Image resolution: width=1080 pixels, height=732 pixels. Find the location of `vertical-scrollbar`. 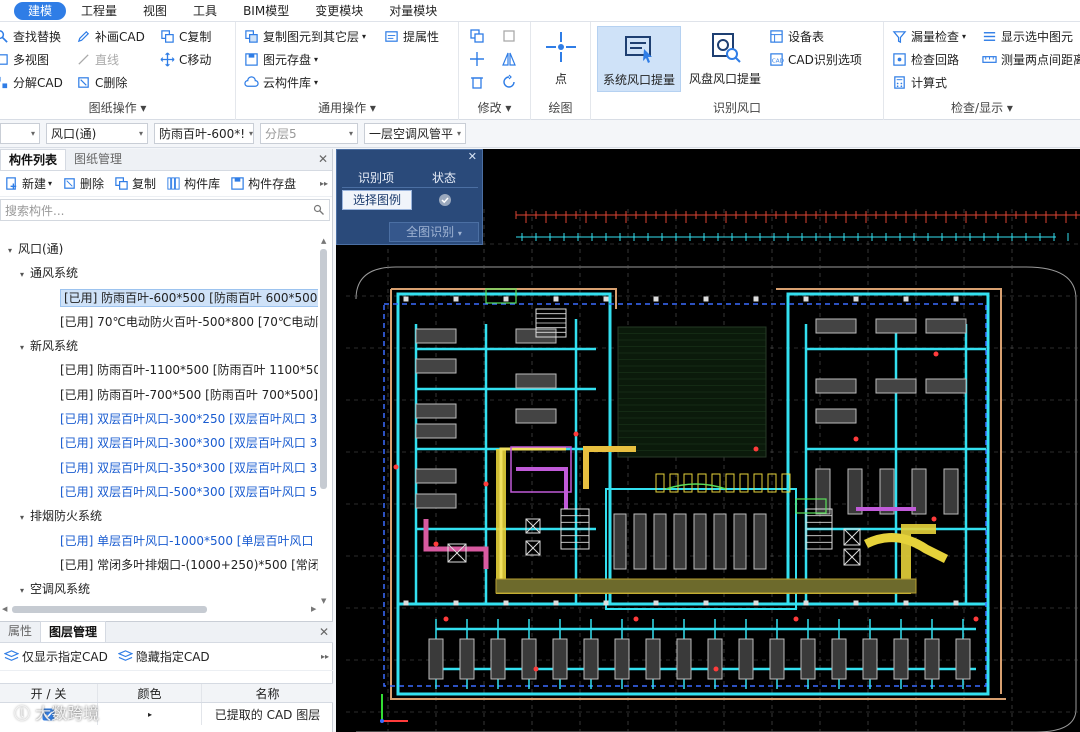

vertical-scrollbar is located at coordinates (323, 369).